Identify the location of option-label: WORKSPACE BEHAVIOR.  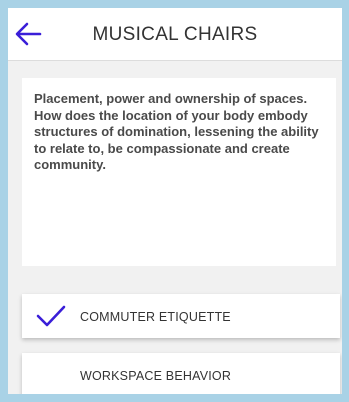
(156, 376).